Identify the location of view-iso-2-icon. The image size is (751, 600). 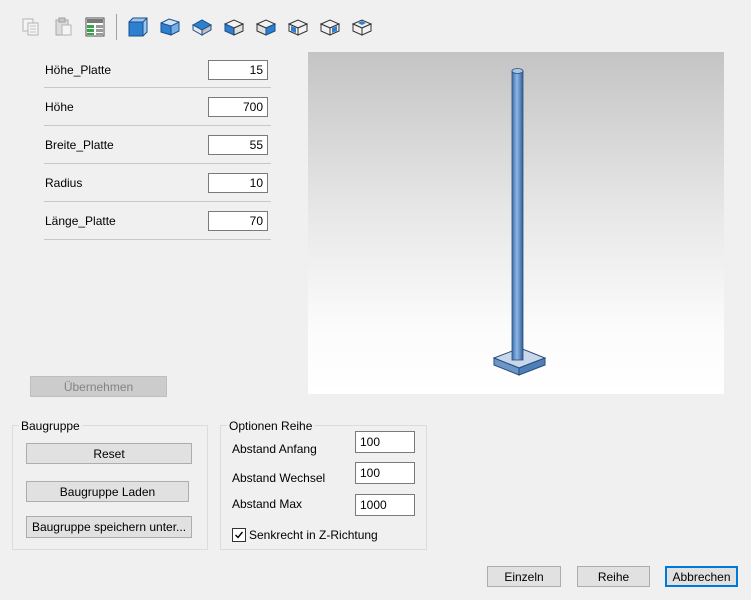
(266, 27).